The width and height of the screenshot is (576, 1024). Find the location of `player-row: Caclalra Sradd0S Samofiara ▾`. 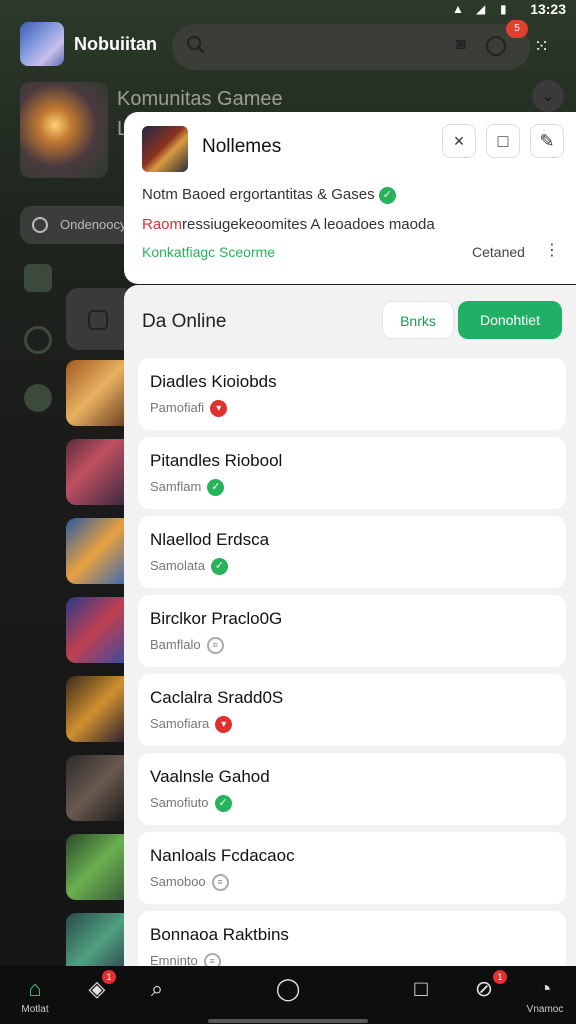

player-row: Caclalra Sradd0S Samofiara ▾ is located at coordinates (352, 710).